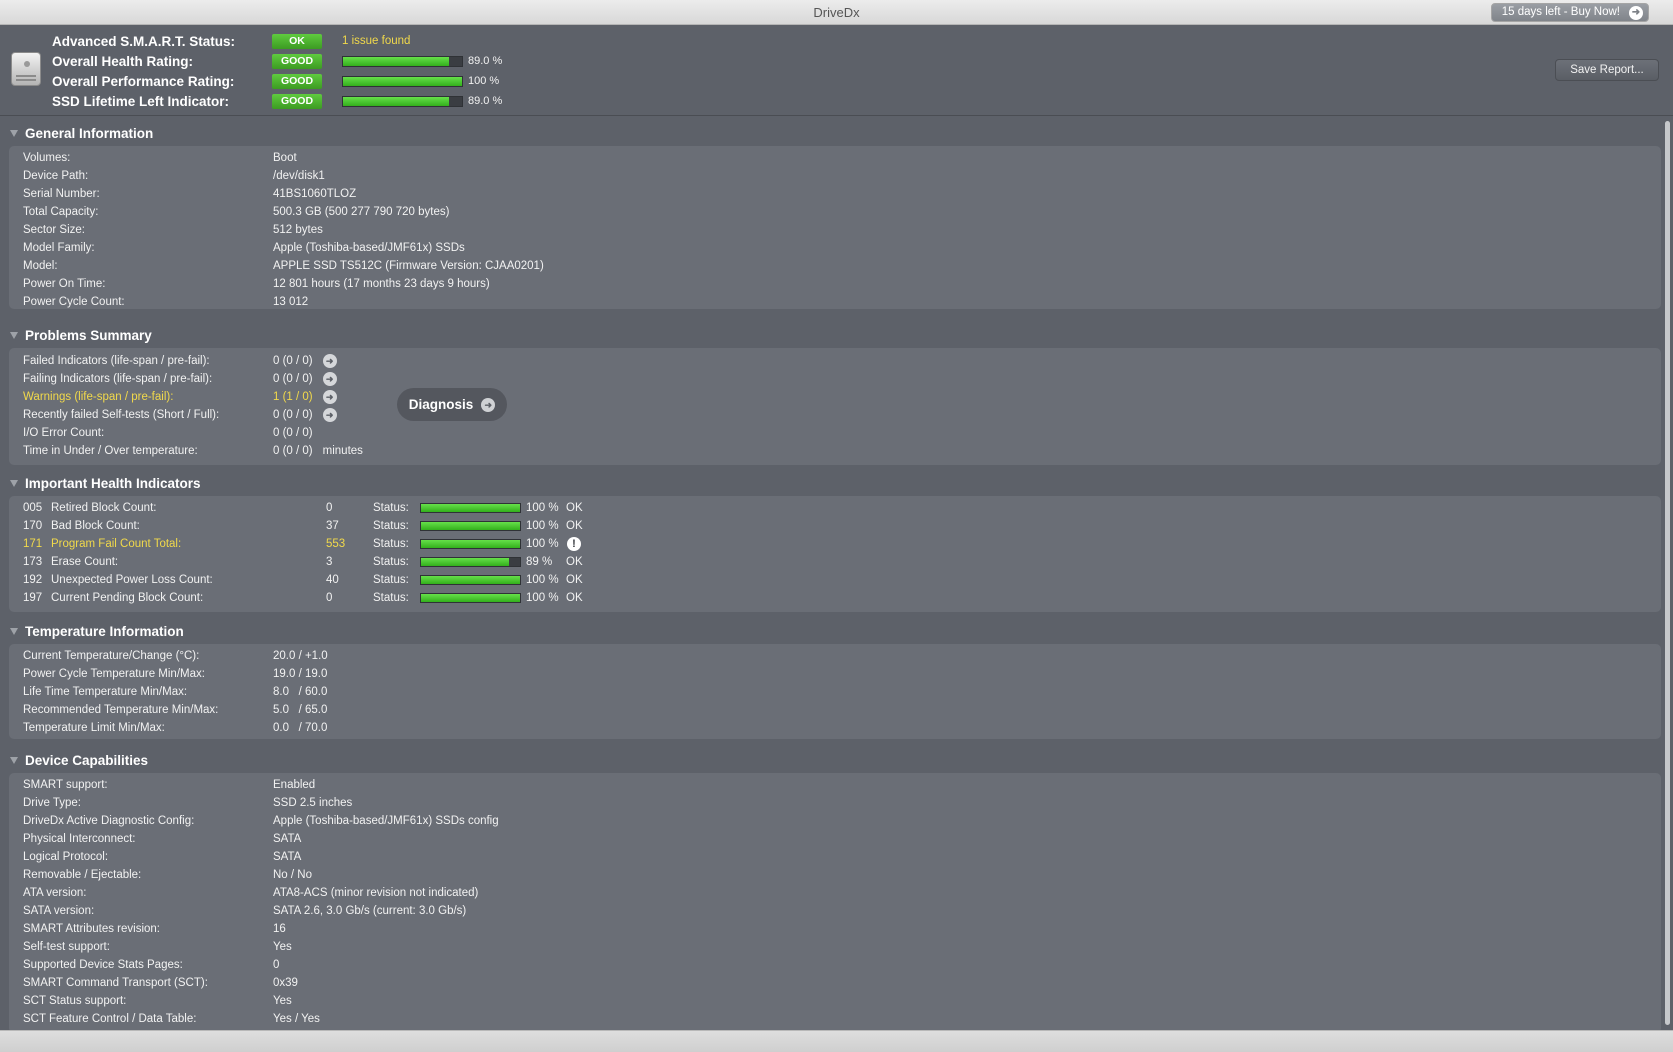 The height and width of the screenshot is (1052, 1673). What do you see at coordinates (484, 81) in the screenshot?
I see `performance-rating-percent: 100 %` at bounding box center [484, 81].